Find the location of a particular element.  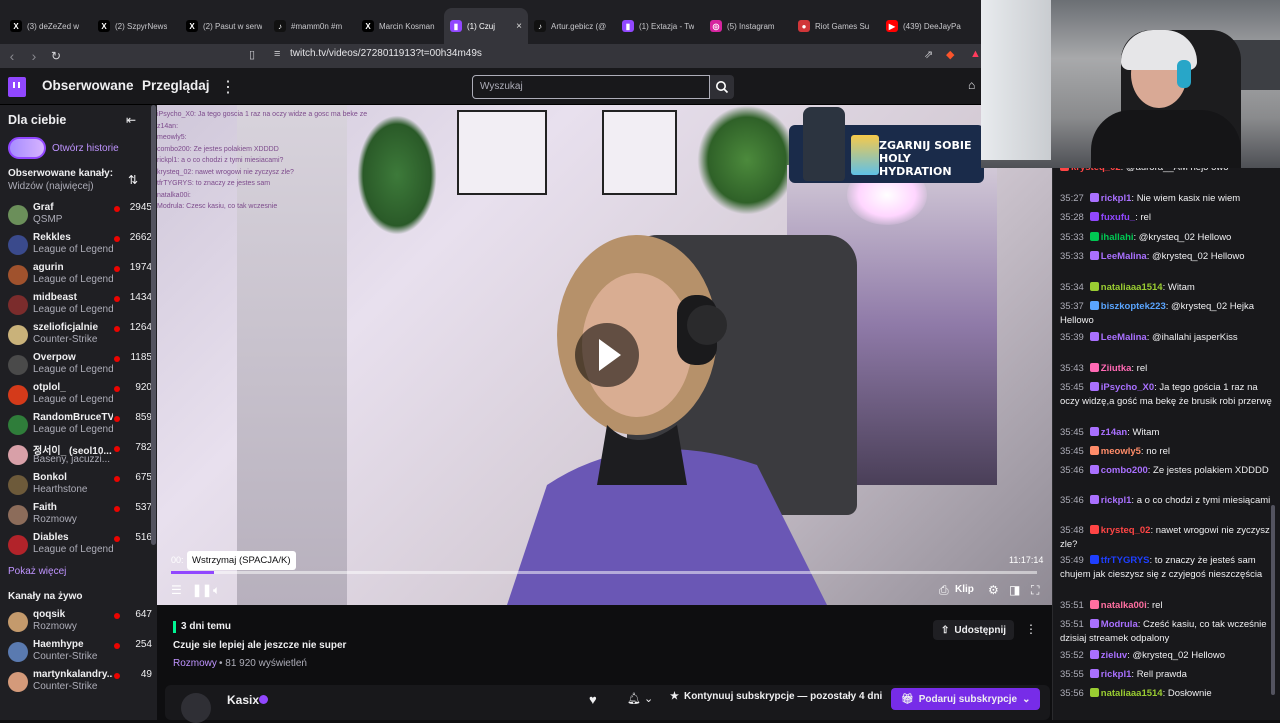

browser-tab: ● Riot Games Su is located at coordinates (836, 26).